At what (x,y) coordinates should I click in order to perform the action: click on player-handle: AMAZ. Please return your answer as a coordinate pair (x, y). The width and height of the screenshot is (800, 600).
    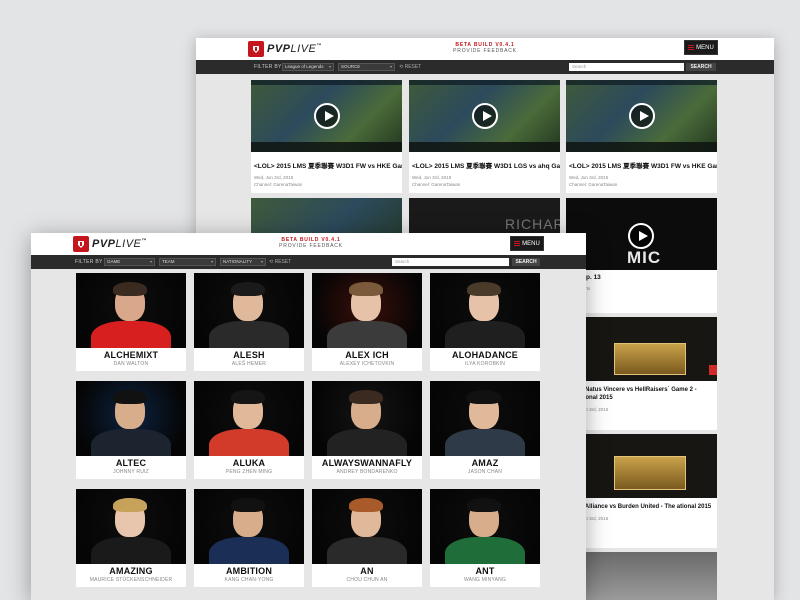
    Looking at the image, I should click on (485, 463).